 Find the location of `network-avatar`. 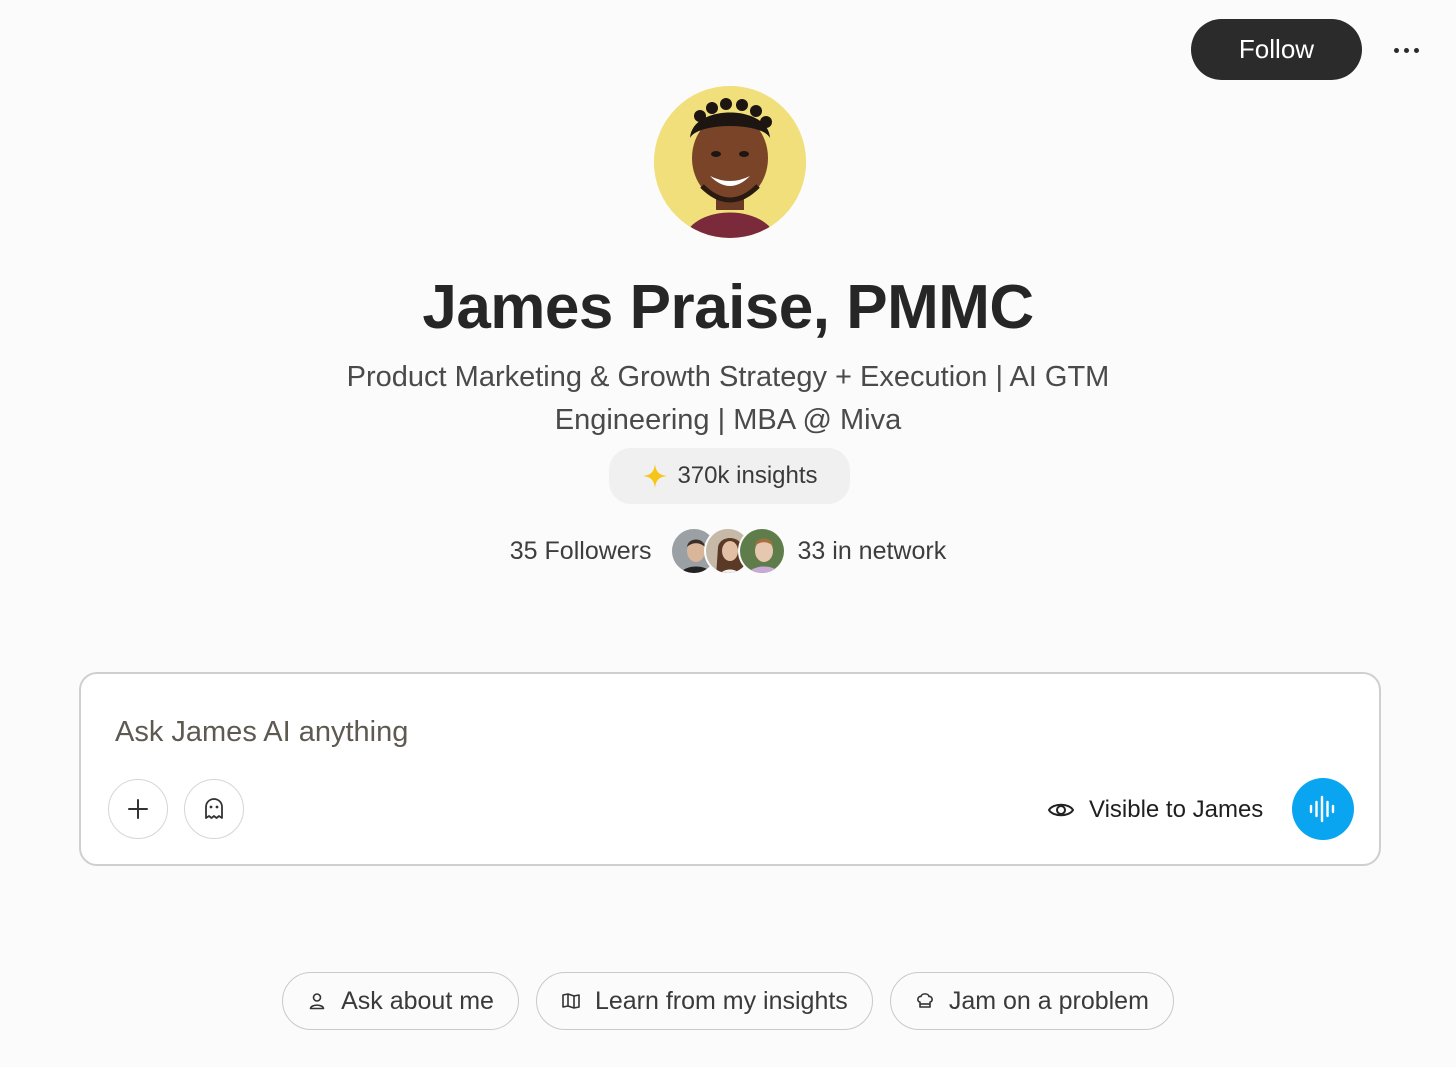

network-avatar is located at coordinates (761, 551).